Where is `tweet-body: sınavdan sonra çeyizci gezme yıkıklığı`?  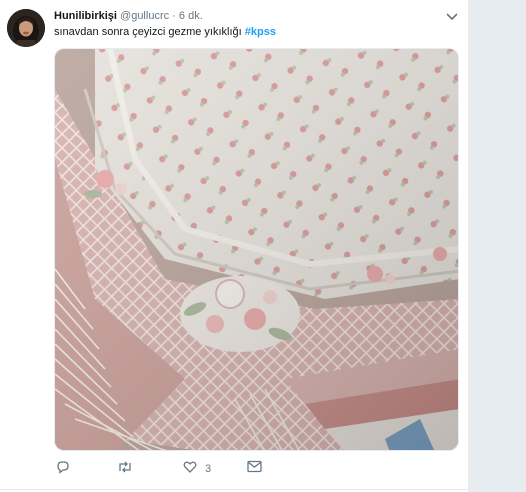
tweet-body: sınavdan sonra çeyizci gezme yıkıklığı is located at coordinates (148, 32).